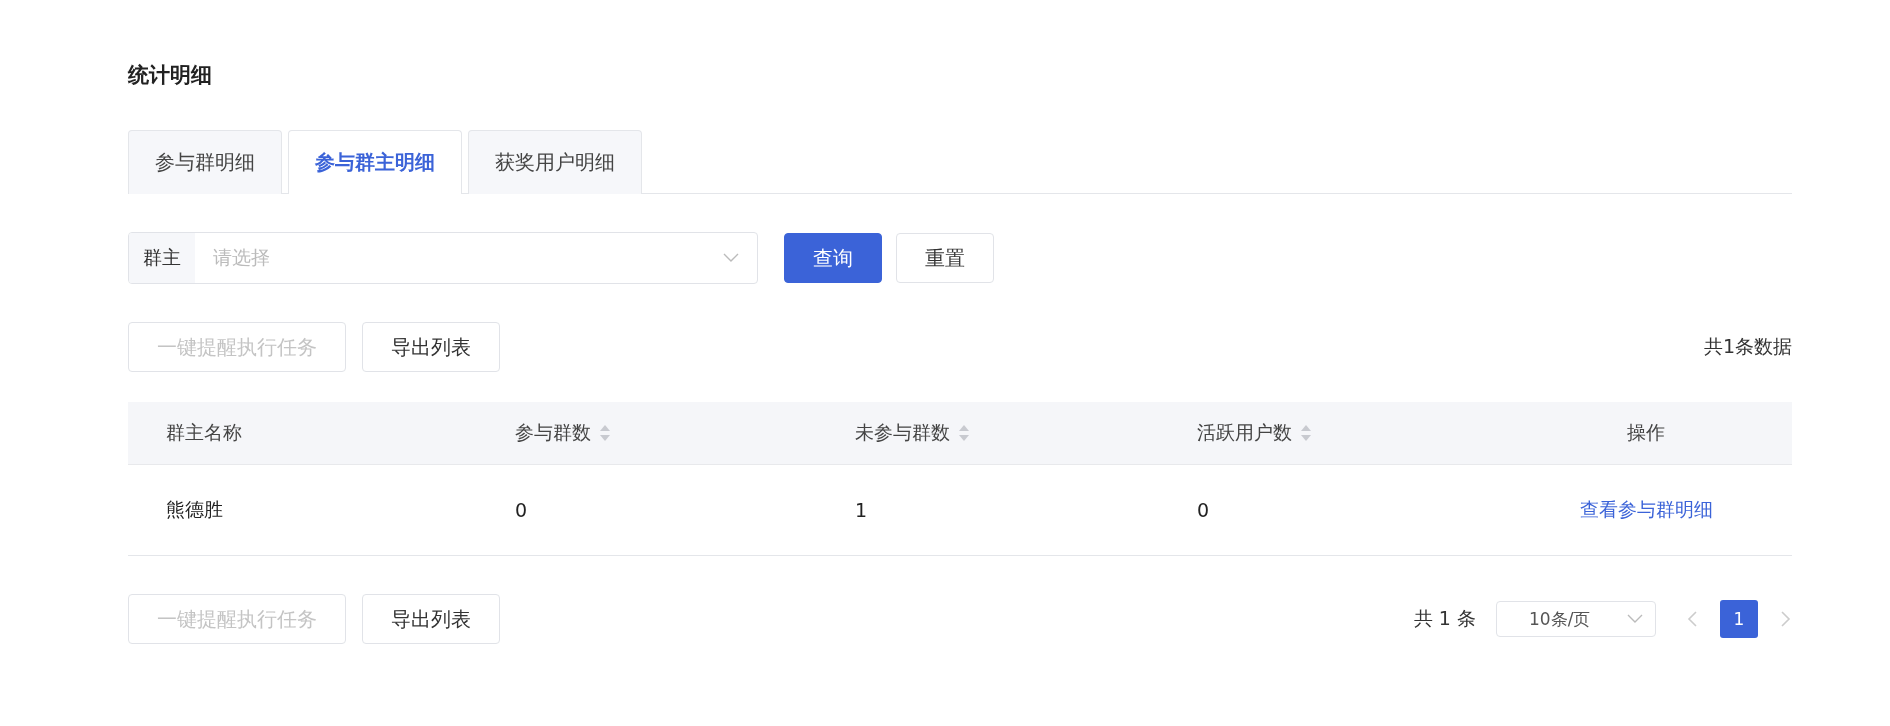 The image size is (1890, 726). I want to click on table-cell-text: 1, so click(861, 510).